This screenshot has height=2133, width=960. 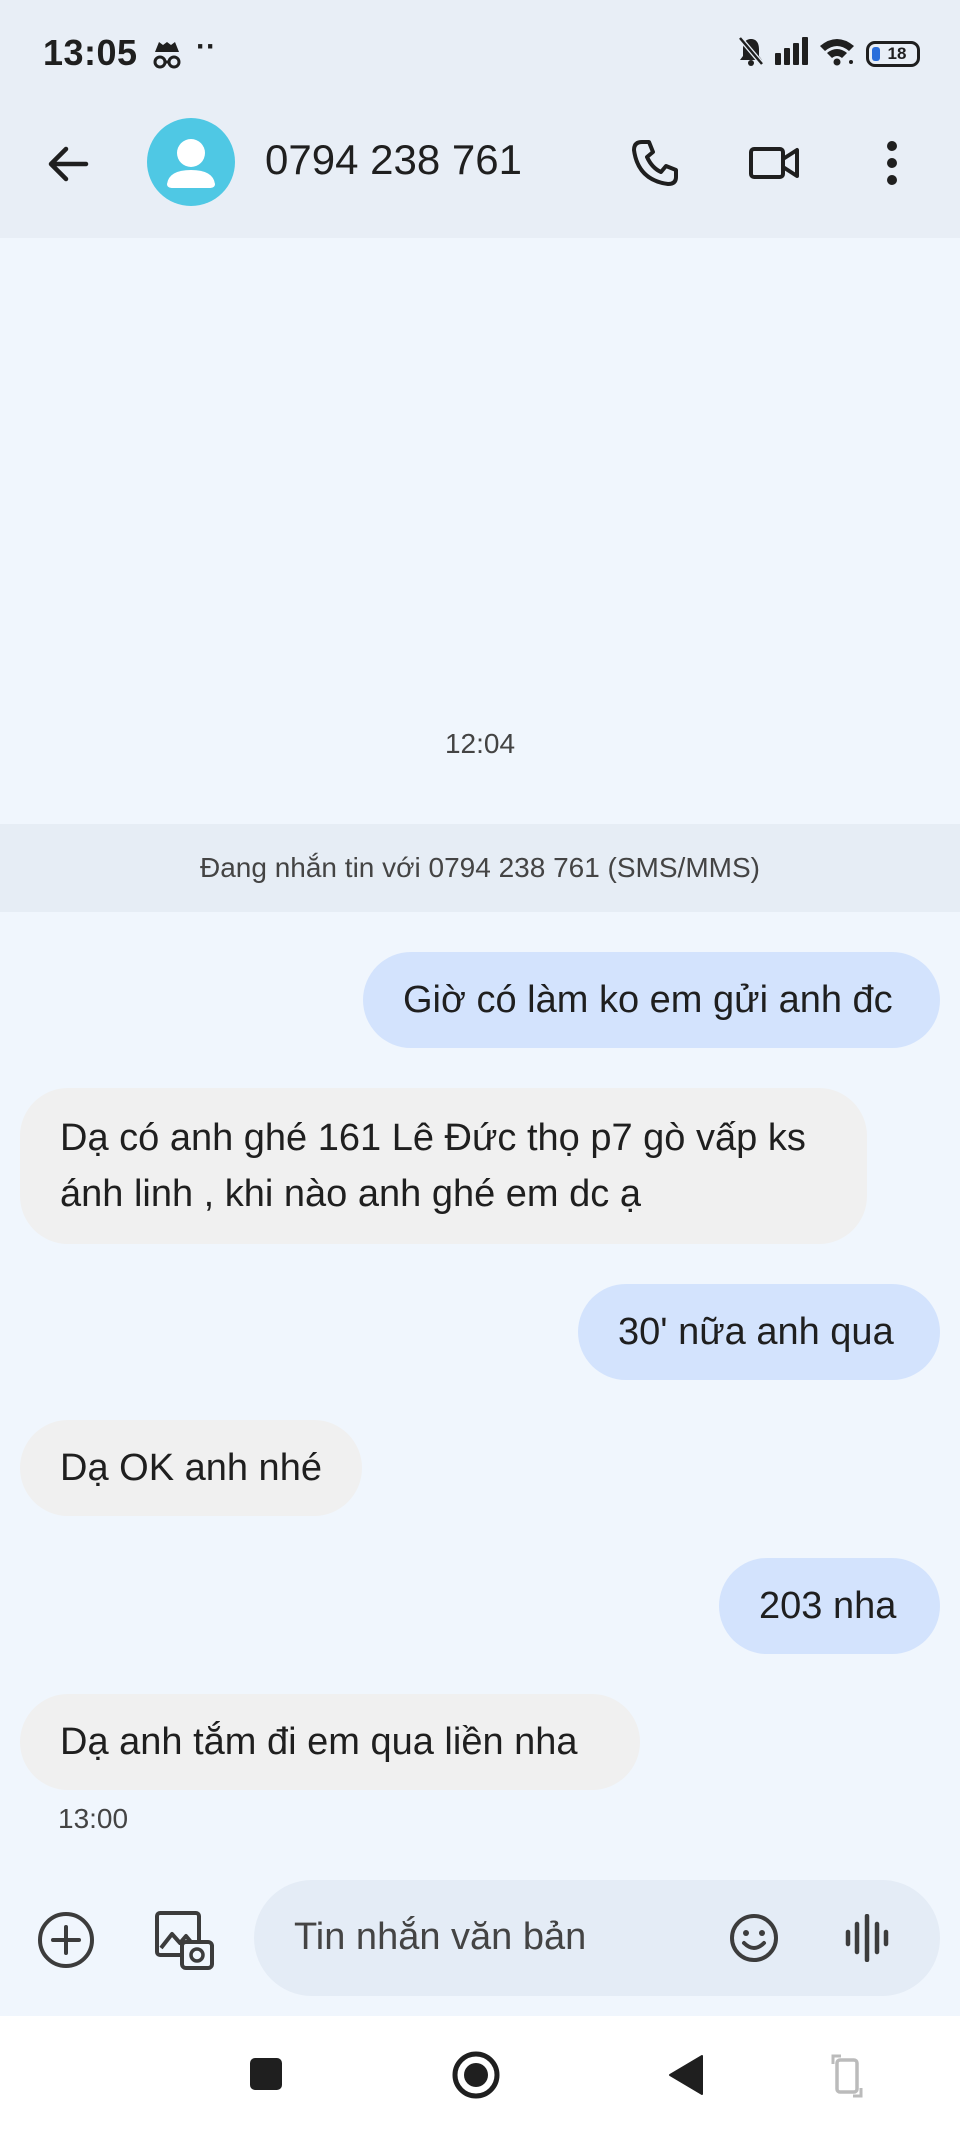 I want to click on sms-banner-text: Đang nhắn tin với 0794 238 761 (SMS/MMS), so click(x=480, y=867).